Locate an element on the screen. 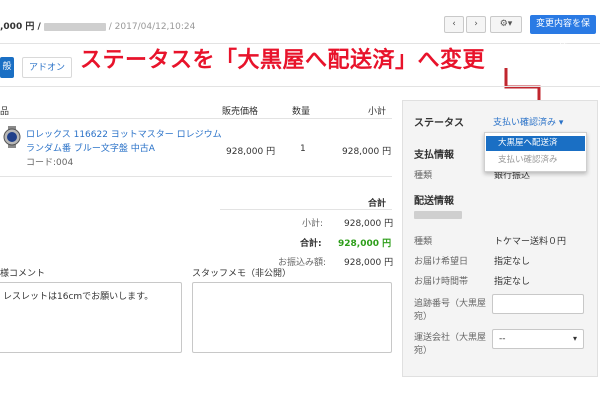 This screenshot has width=600, height=400. subtotal-label: 小計: is located at coordinates (313, 224).